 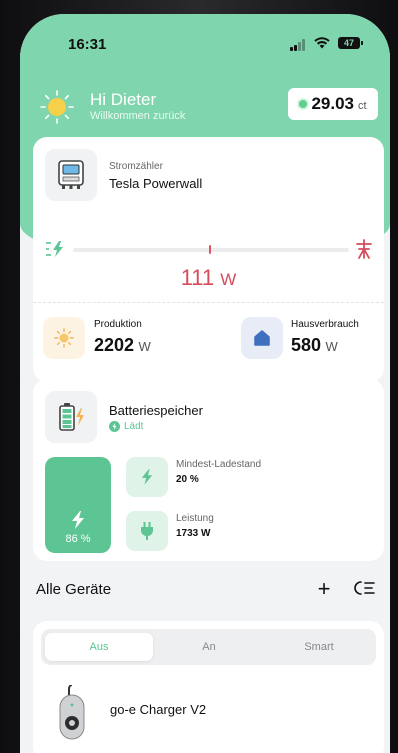 What do you see at coordinates (99, 647) in the screenshot?
I see `tab-aus: Aus` at bounding box center [99, 647].